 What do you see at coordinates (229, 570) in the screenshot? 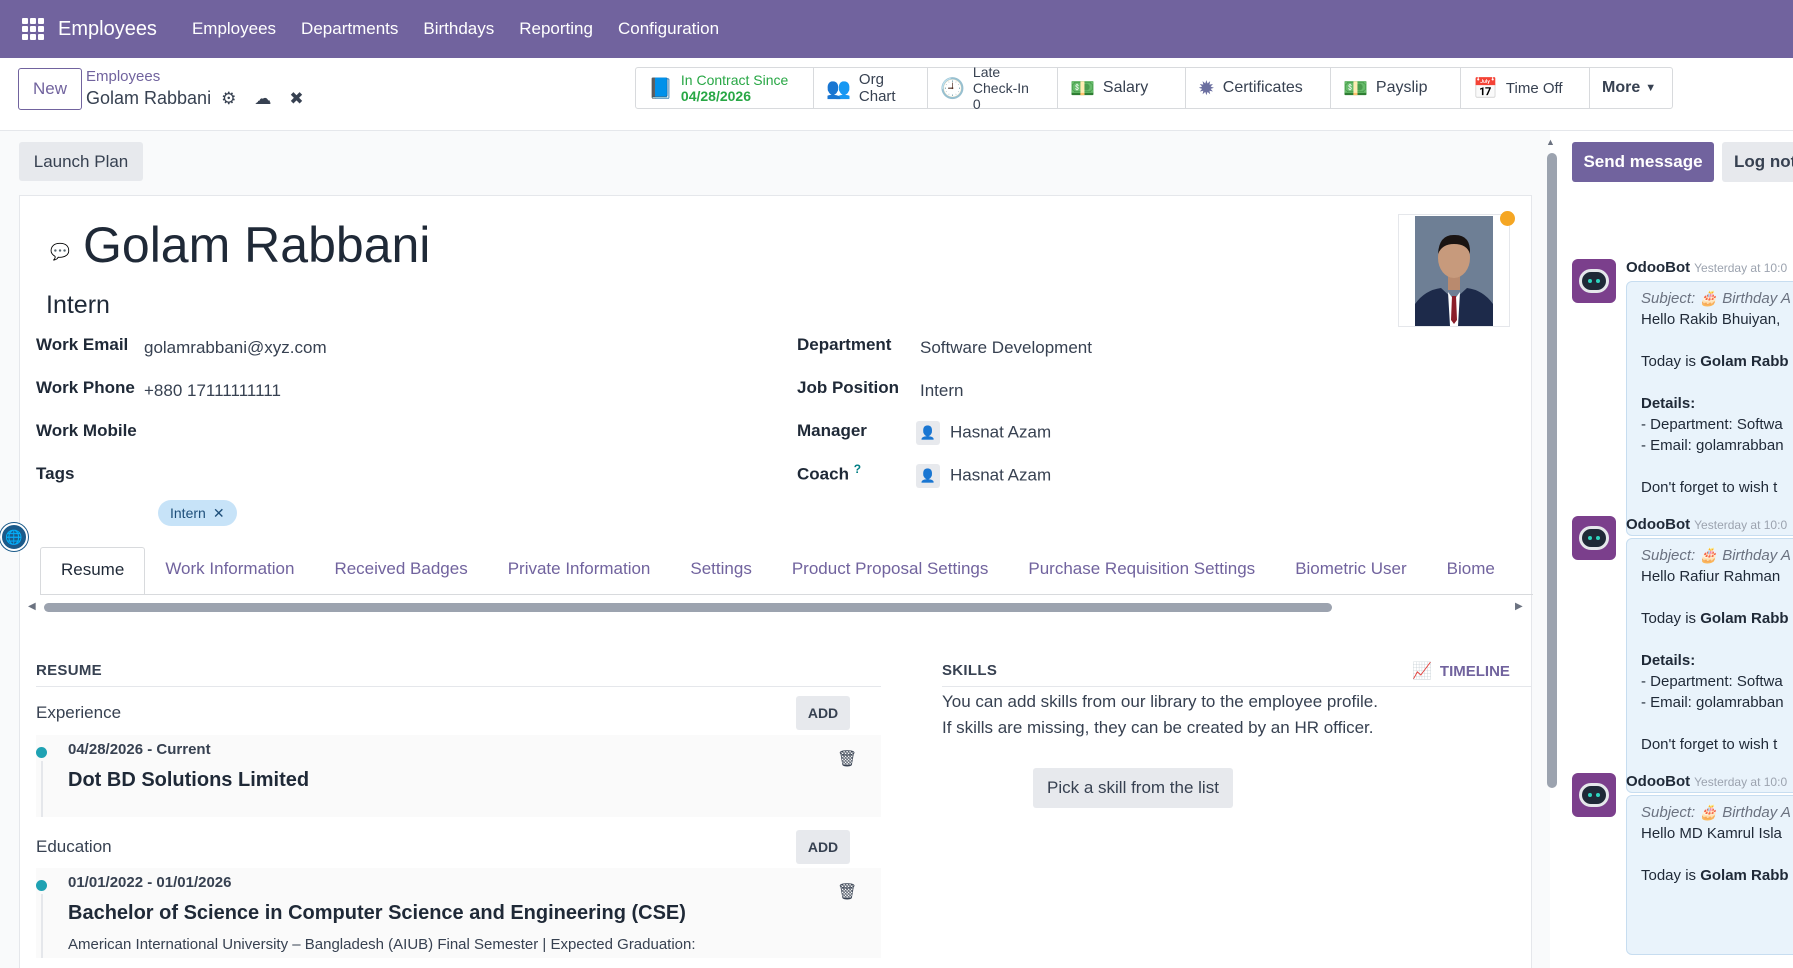
I see `tab-work-information: Work Information` at bounding box center [229, 570].